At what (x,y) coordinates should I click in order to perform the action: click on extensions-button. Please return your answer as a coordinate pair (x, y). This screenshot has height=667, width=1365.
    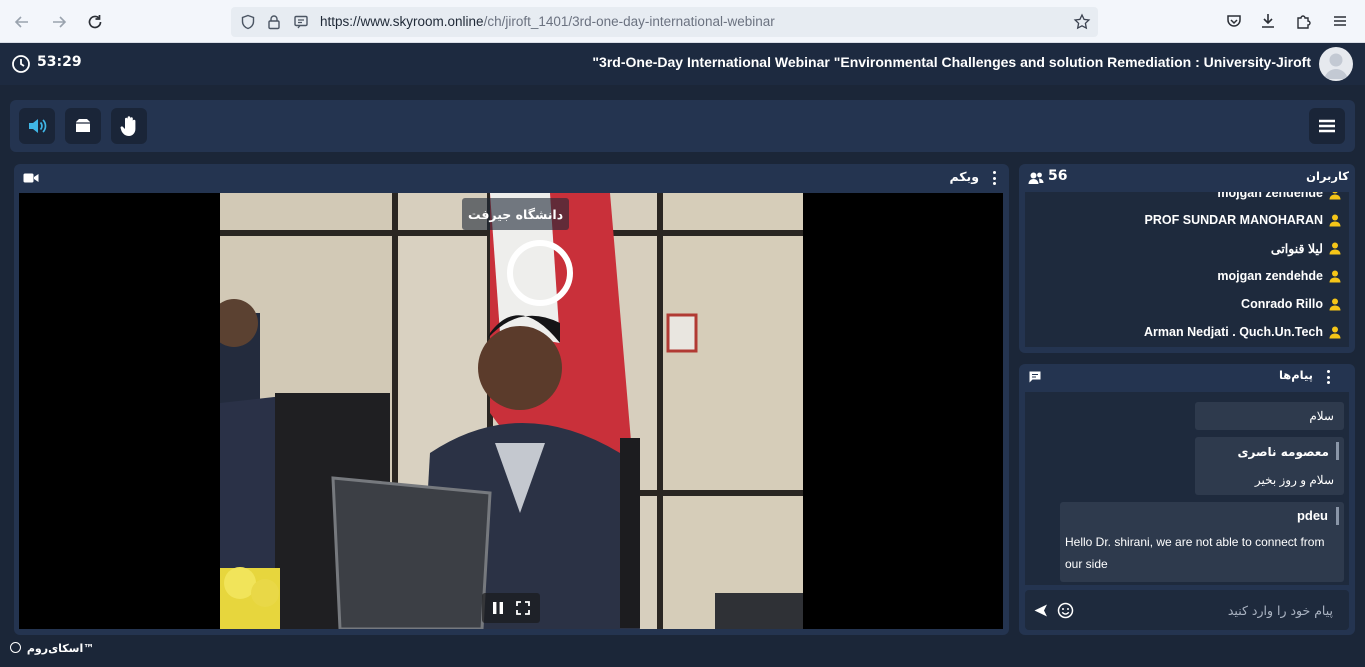
    Looking at the image, I should click on (1304, 21).